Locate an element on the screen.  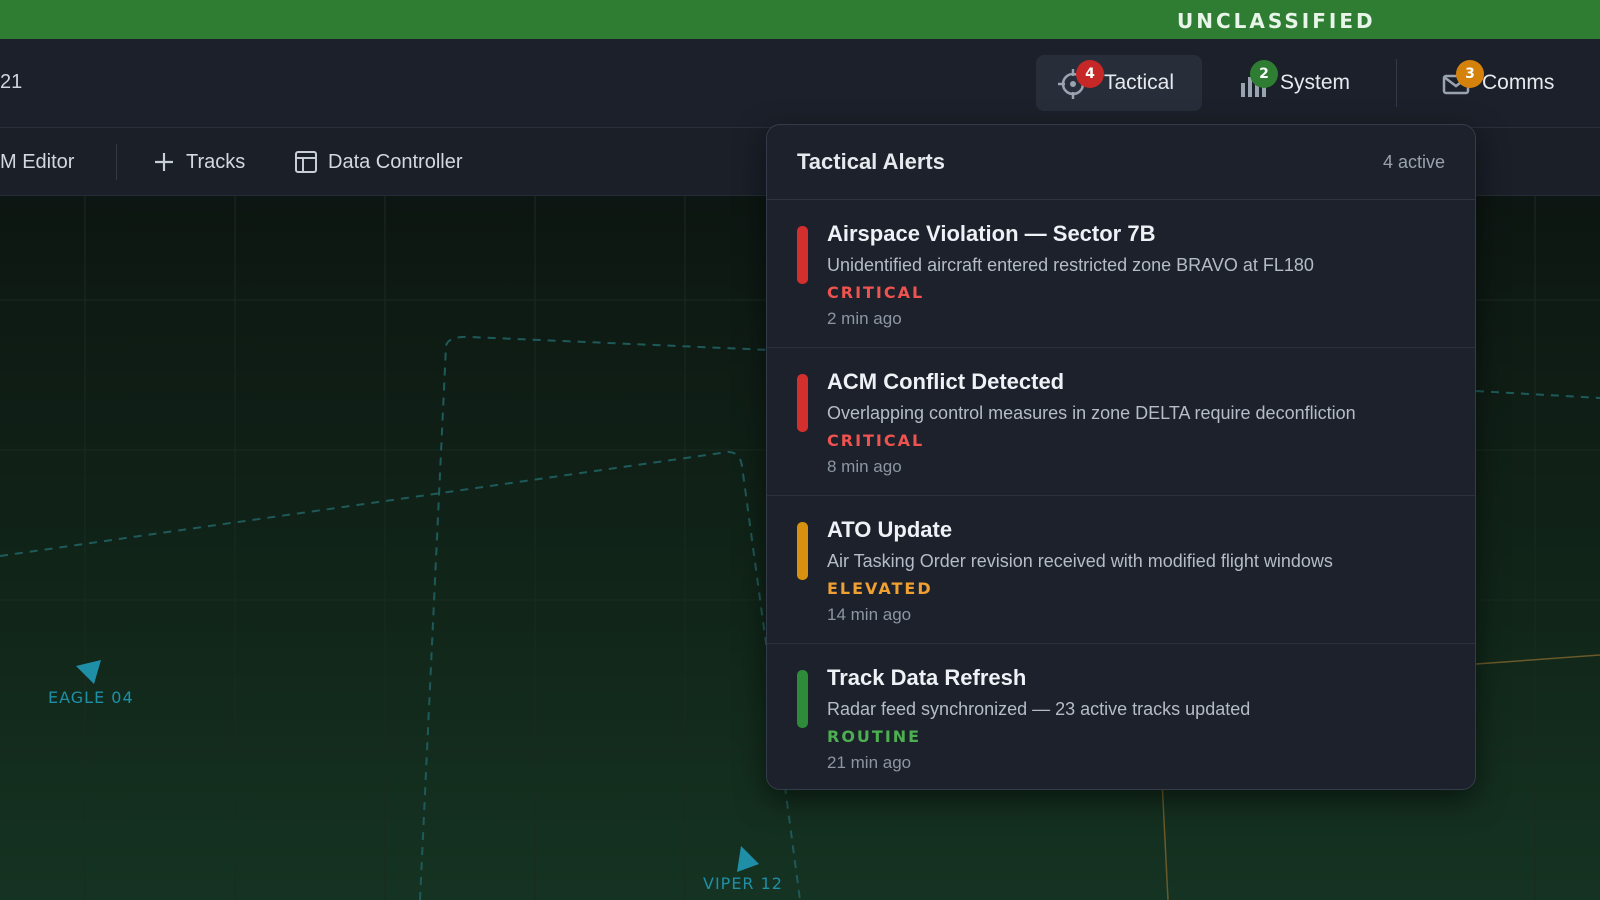
comms-badge: 3 is located at coordinates (1470, 74).